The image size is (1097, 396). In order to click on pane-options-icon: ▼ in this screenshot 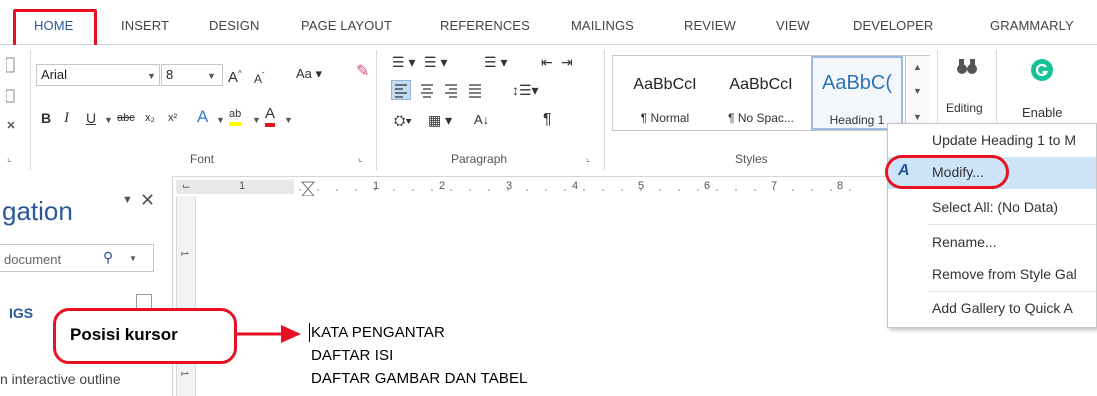, I will do `click(127, 200)`.